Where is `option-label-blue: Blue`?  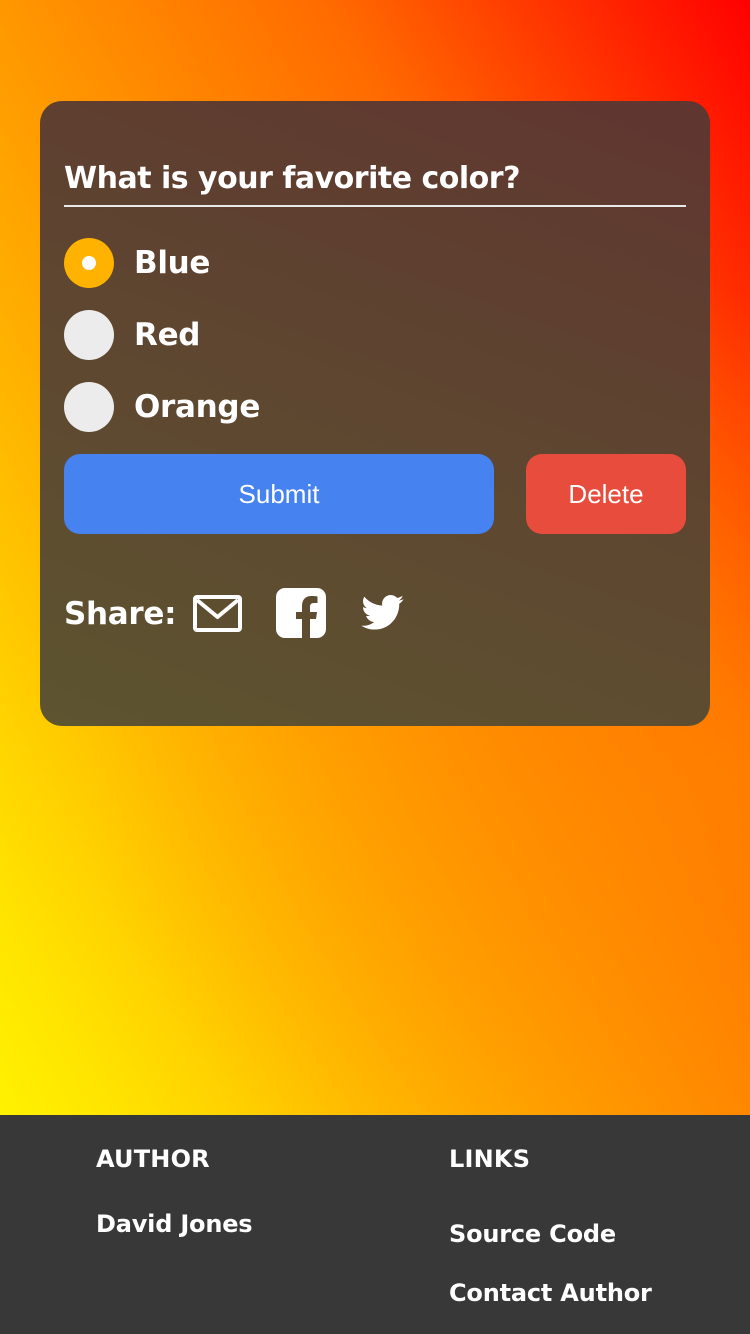 option-label-blue: Blue is located at coordinates (172, 263).